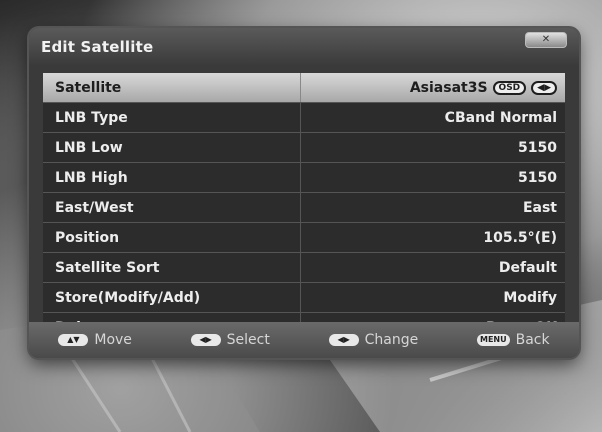  Describe the element at coordinates (304, 118) in the screenshot. I see `row-lnb-type: LNB Type CBand Normal` at that location.